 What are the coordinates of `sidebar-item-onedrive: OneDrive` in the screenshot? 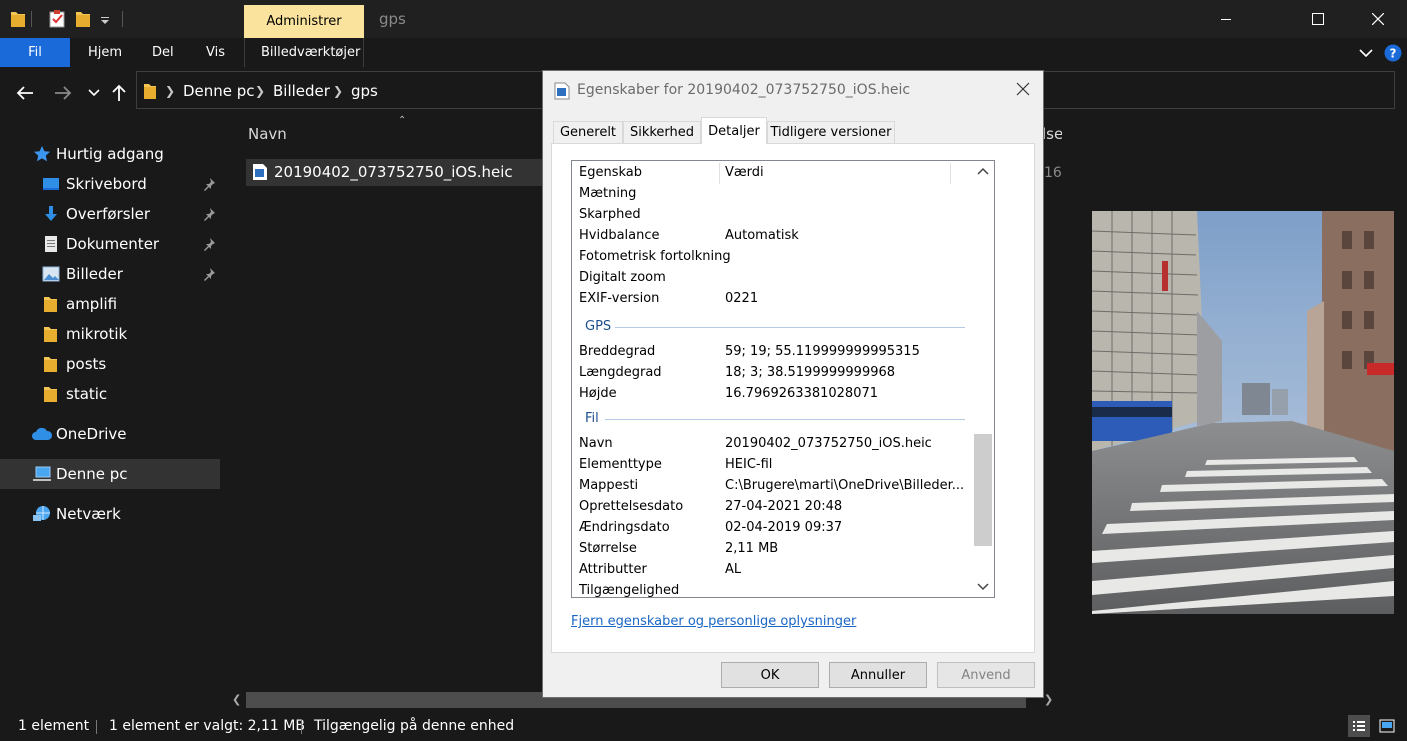 It's located at (110, 434).